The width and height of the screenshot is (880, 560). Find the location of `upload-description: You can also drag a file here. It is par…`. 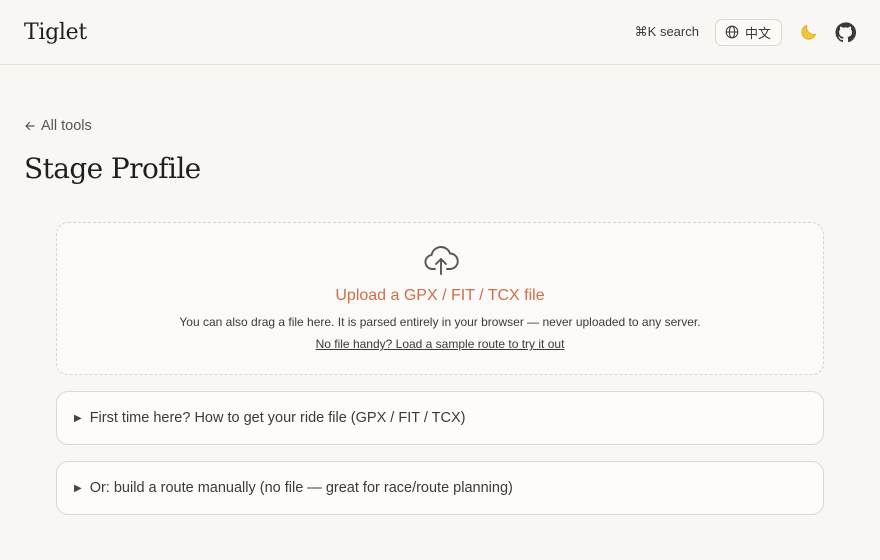

upload-description: You can also drag a file here. It is par… is located at coordinates (440, 322).